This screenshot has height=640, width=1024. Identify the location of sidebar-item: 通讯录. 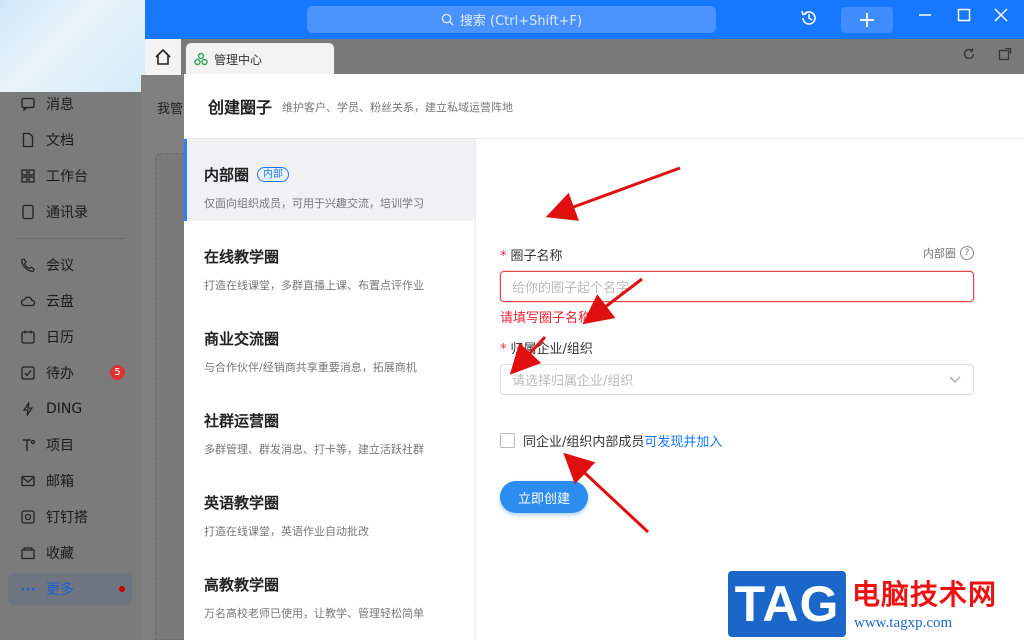
(70, 212).